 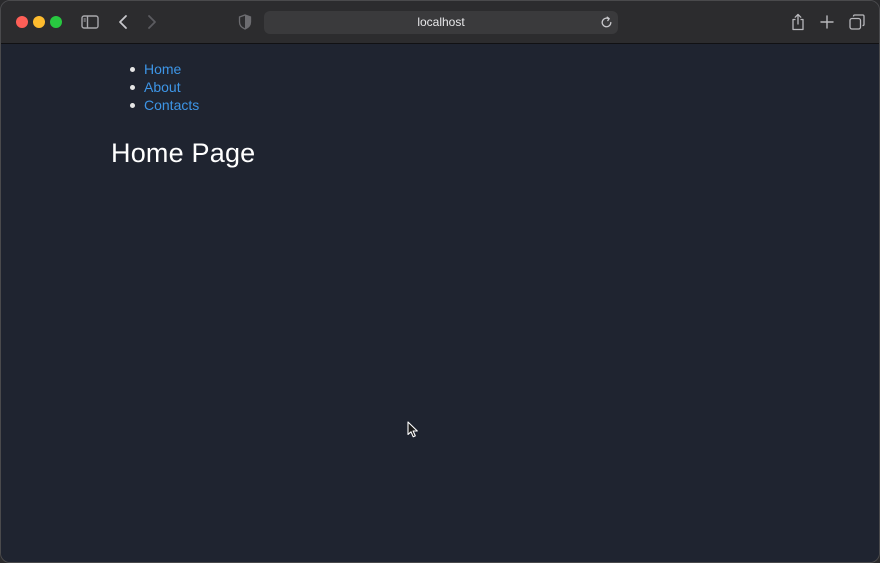 I want to click on address-bar: localhost, so click(x=441, y=22).